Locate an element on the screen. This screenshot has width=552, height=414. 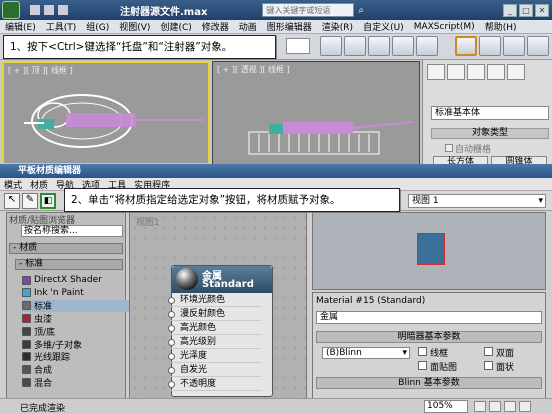
material-node-type: Standard is located at coordinates (228, 284).